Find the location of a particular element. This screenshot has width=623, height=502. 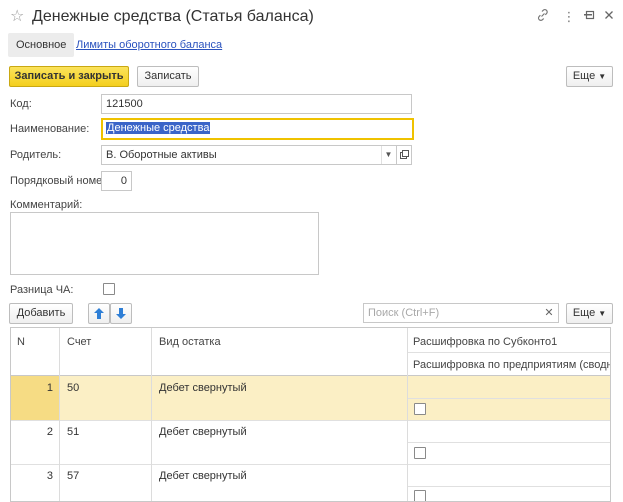

table-more-button: Еще ▼ is located at coordinates (589, 313).